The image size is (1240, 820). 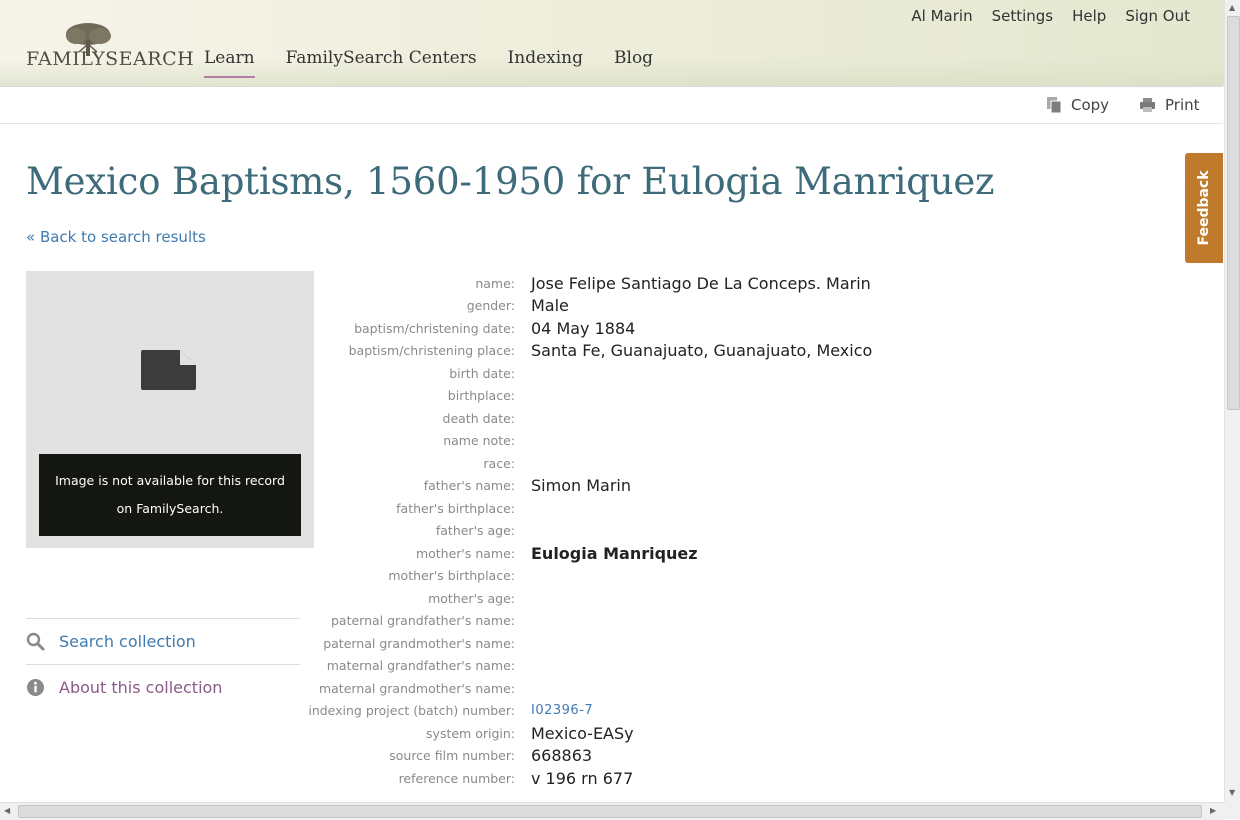 What do you see at coordinates (650, 576) in the screenshot?
I see `record-field-row: mother's birthplace:` at bounding box center [650, 576].